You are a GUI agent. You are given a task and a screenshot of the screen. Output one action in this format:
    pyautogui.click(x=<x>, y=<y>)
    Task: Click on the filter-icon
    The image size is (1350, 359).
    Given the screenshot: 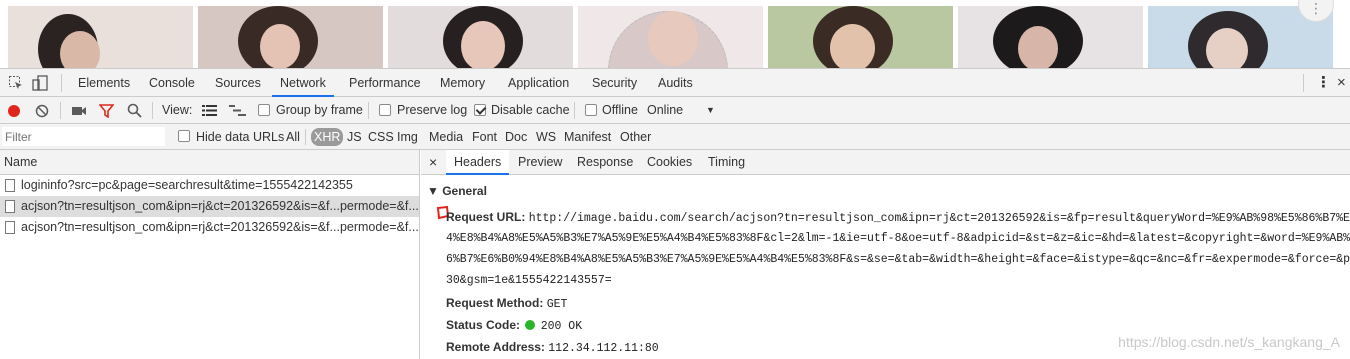 What is the action you would take?
    pyautogui.click(x=106, y=111)
    